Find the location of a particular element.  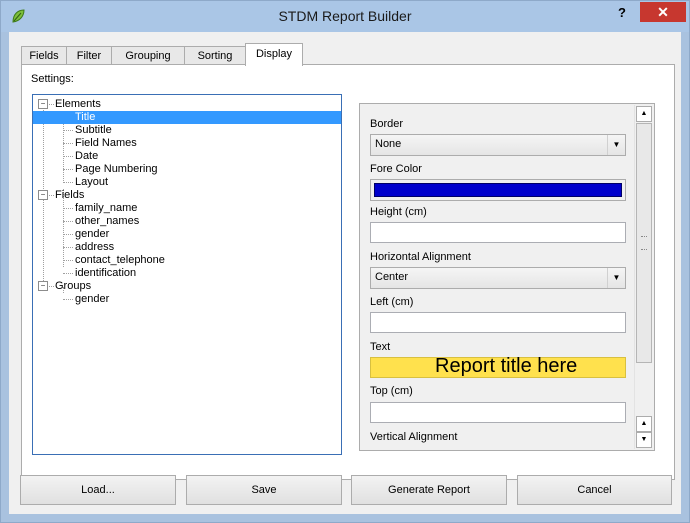

tree-item-title: Title is located at coordinates (85, 117).